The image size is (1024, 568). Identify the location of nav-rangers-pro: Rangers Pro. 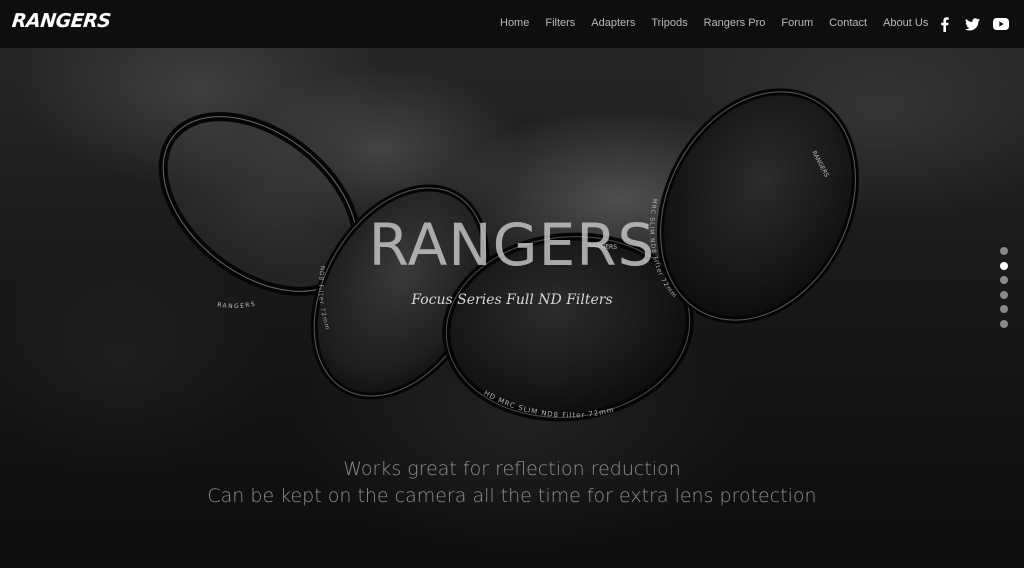
(735, 23).